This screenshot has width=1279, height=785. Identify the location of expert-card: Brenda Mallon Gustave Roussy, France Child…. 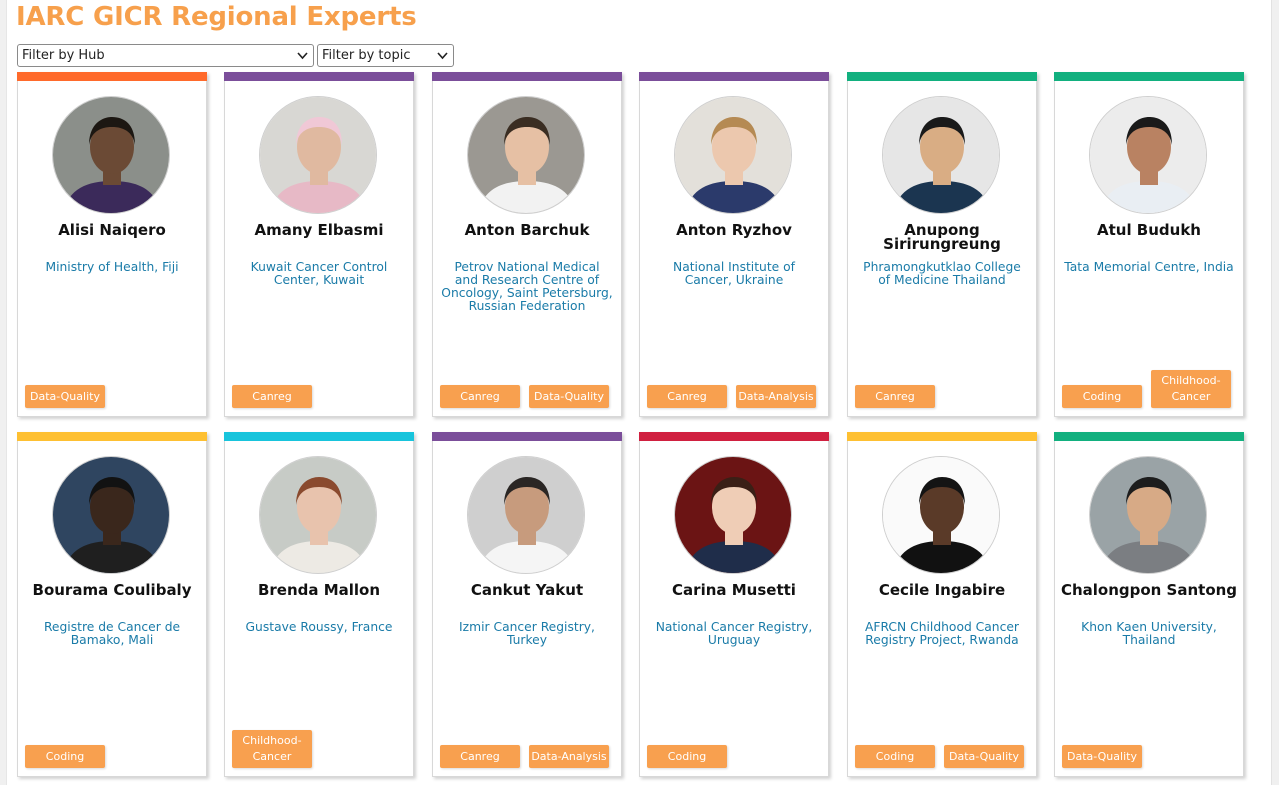
(319, 604).